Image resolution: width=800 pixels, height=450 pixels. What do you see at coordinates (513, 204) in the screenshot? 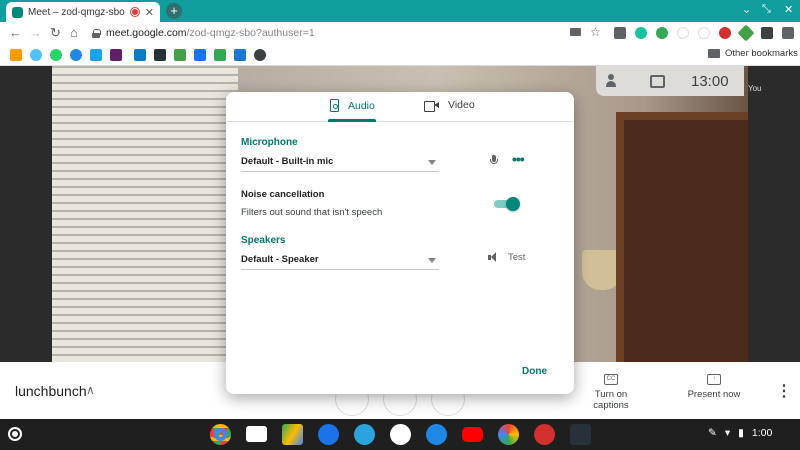
I see `toggle-thumb` at bounding box center [513, 204].